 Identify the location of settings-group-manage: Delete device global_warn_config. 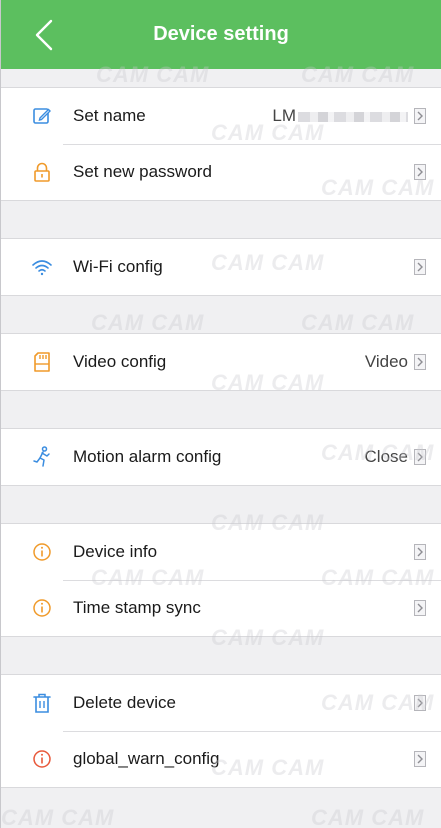
(221, 731).